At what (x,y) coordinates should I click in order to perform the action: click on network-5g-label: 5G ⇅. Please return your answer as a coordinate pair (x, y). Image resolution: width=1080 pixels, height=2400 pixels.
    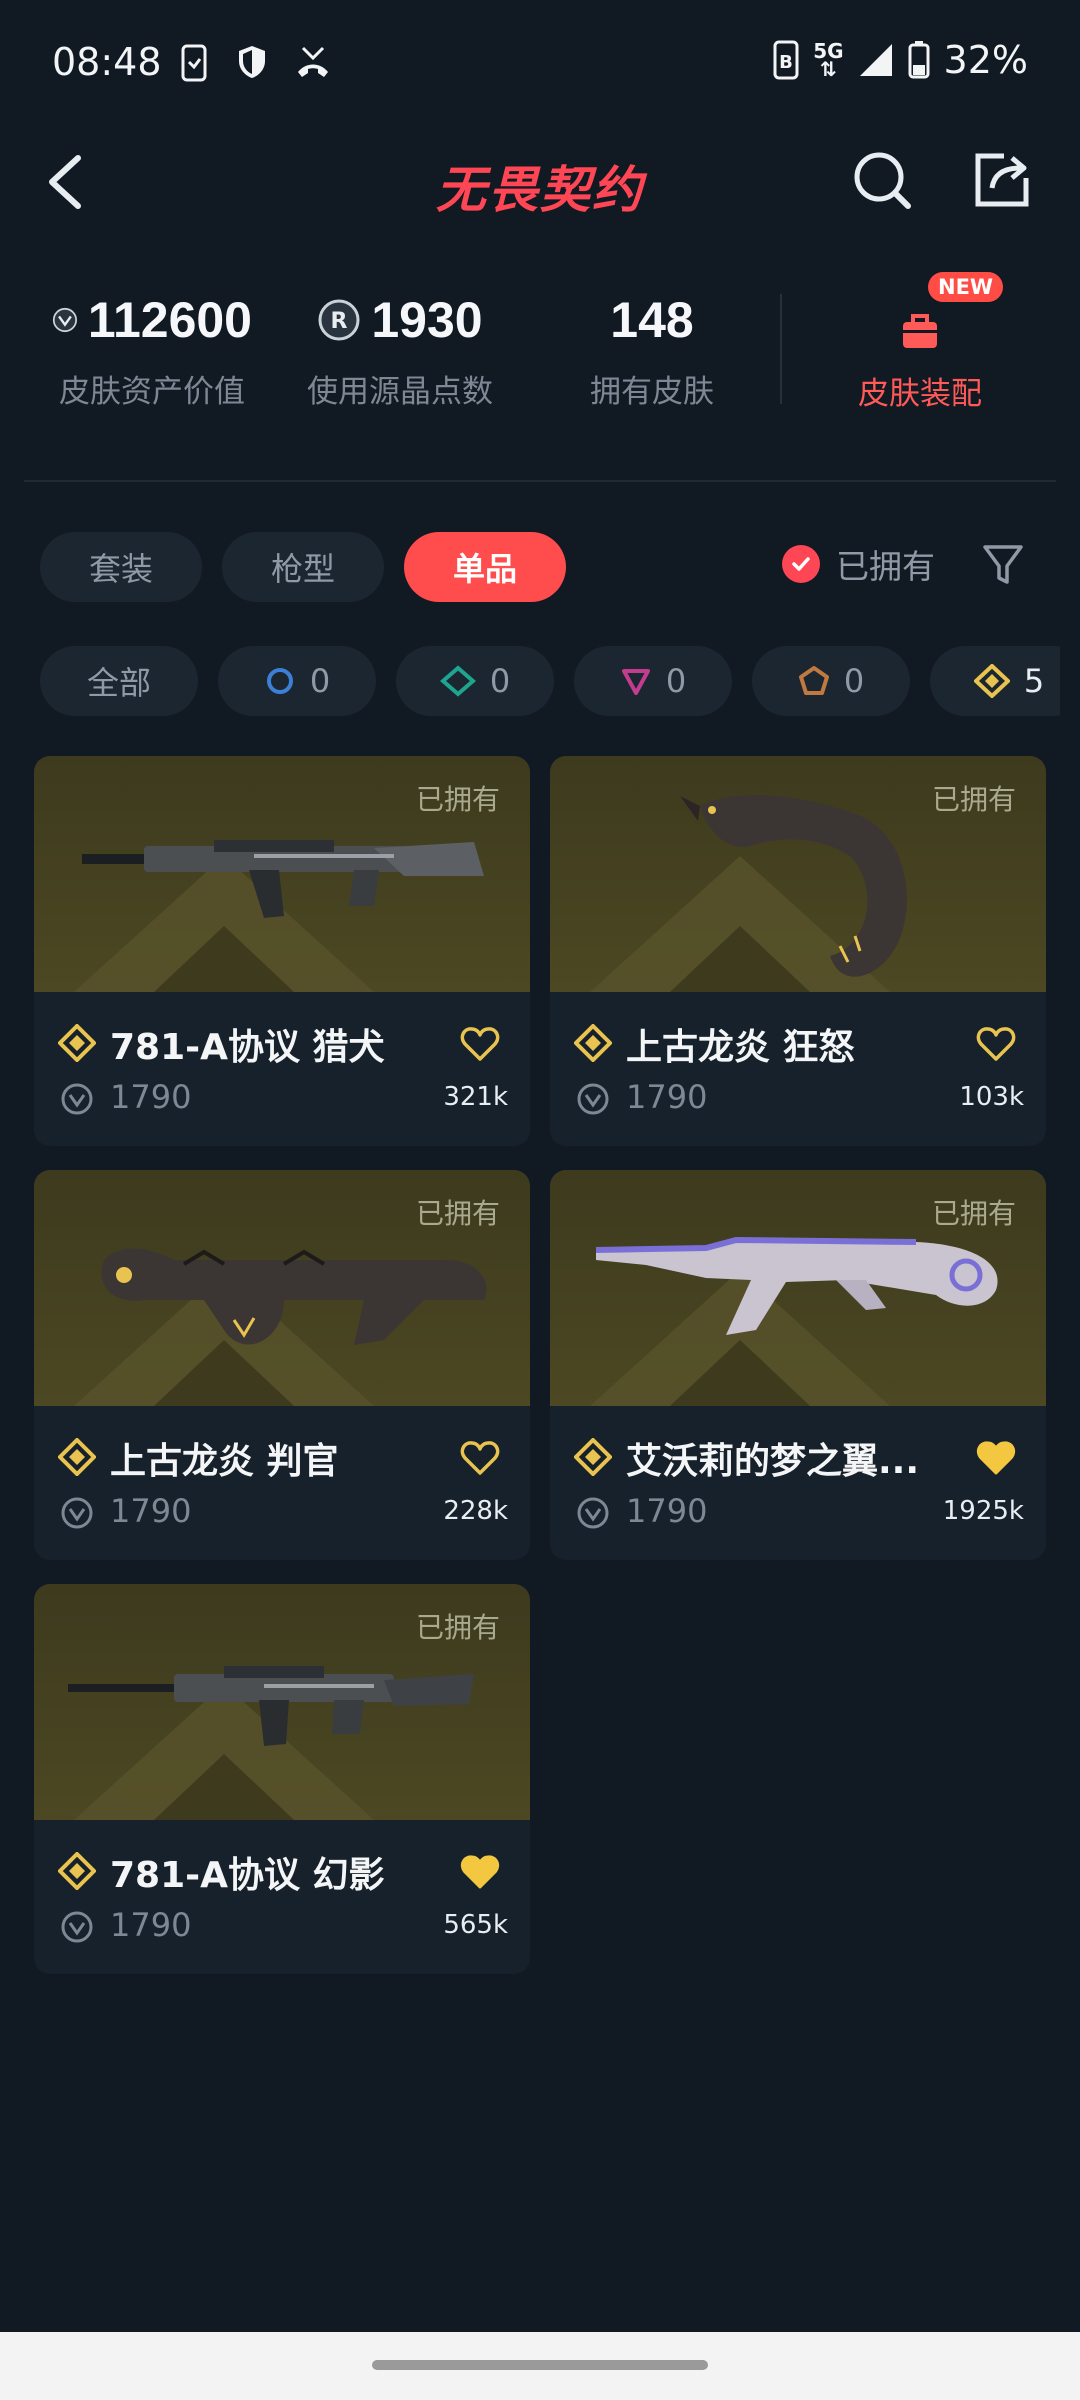
    Looking at the image, I should click on (828, 60).